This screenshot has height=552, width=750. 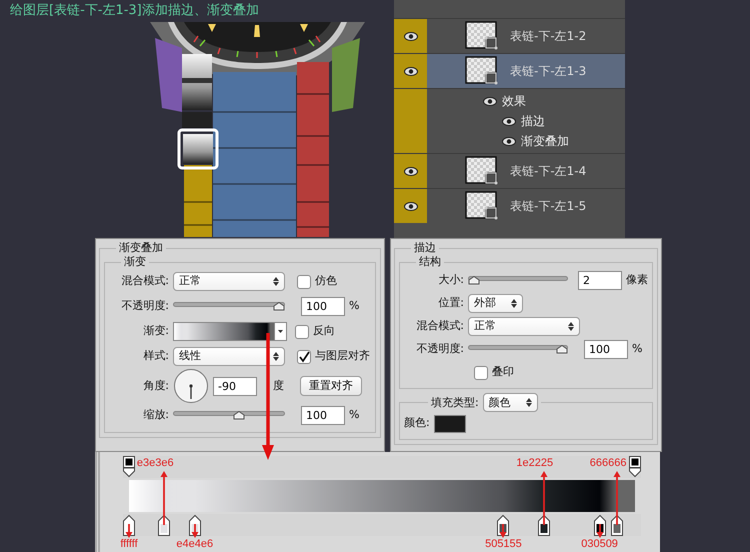 I want to click on annotation-label: e4e4e6, so click(x=195, y=544).